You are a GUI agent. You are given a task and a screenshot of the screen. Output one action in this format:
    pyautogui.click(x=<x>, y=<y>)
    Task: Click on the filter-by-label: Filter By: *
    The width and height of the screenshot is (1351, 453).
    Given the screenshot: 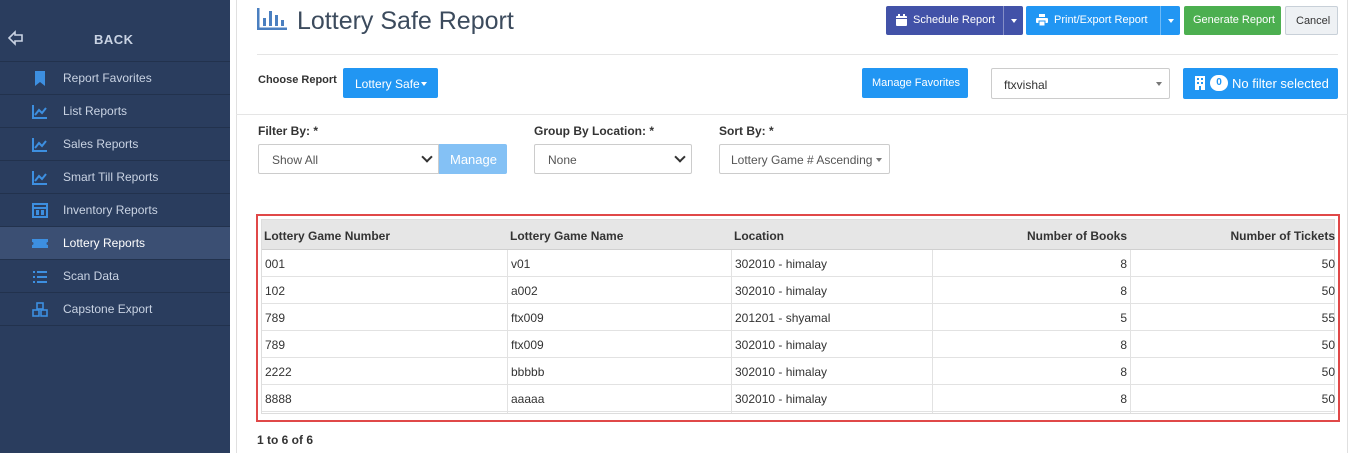 What is the action you would take?
    pyautogui.click(x=288, y=131)
    